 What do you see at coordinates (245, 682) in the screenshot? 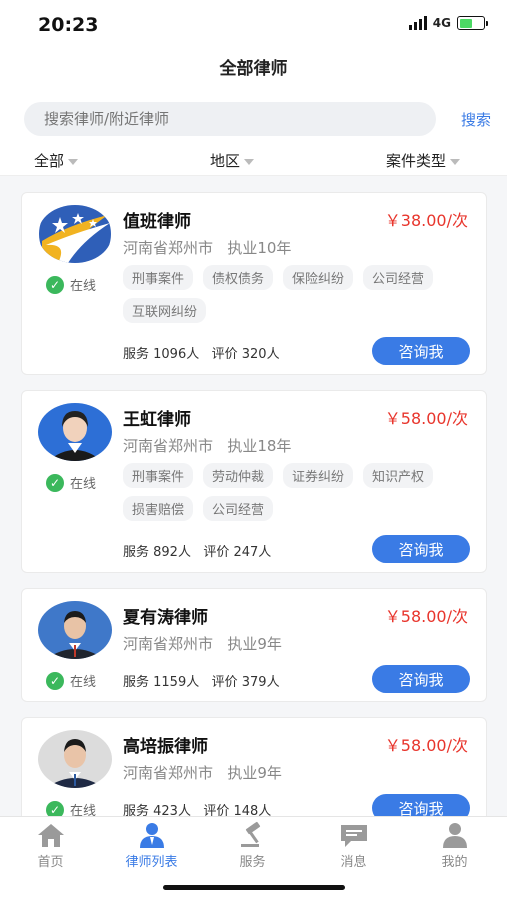
I see `rating-count: 评价 379人` at bounding box center [245, 682].